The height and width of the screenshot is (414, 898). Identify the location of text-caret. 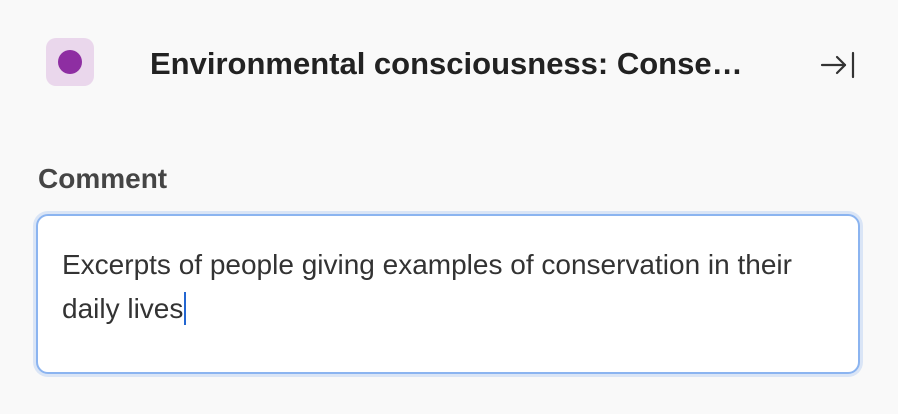
(185, 308).